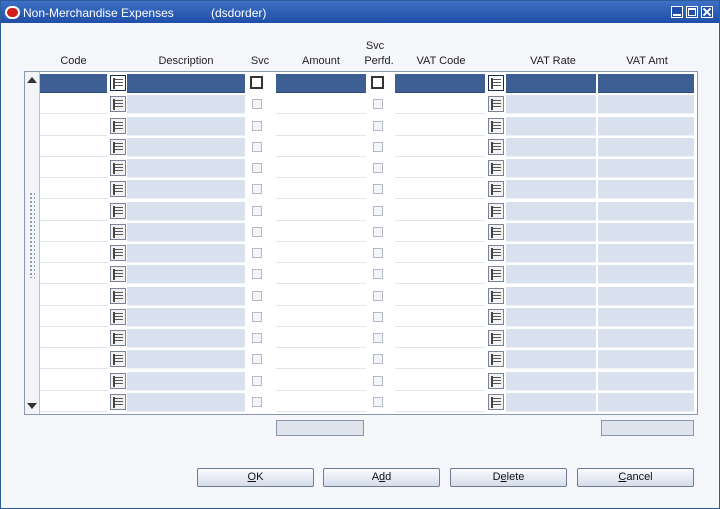 This screenshot has width=720, height=509. I want to click on scroll-down-icon, so click(32, 406).